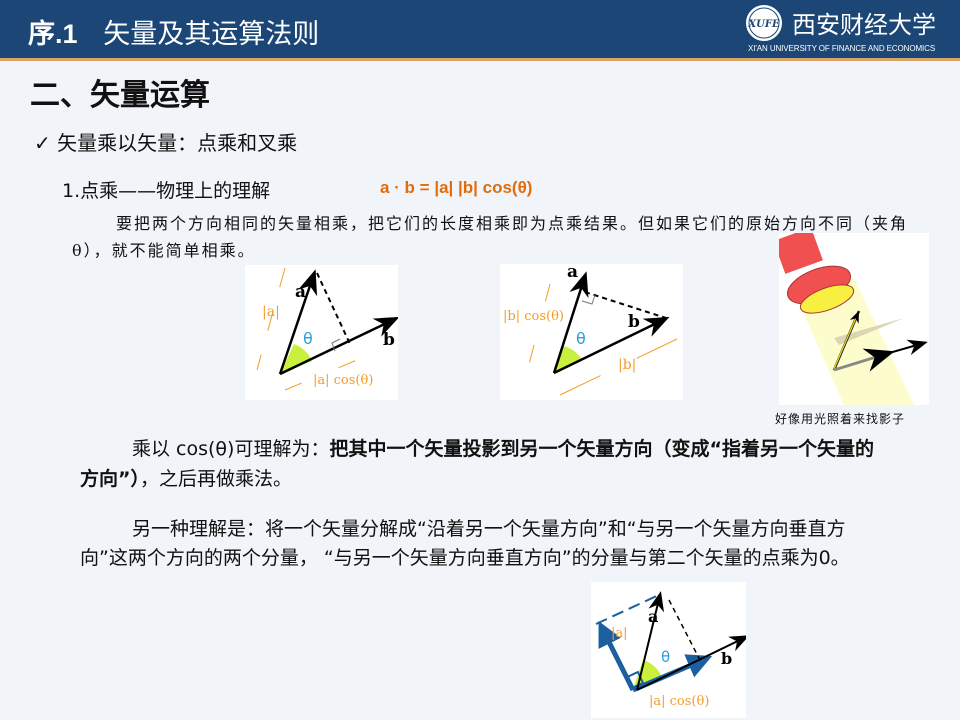  Describe the element at coordinates (166, 191) in the screenshot. I see `subheading: 1.点乘——物理上的理解` at that location.